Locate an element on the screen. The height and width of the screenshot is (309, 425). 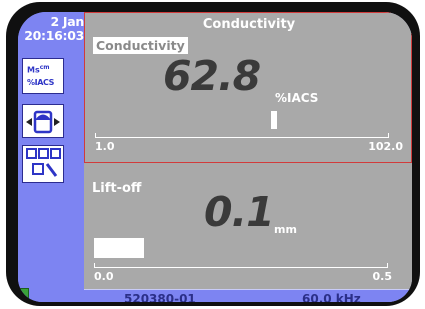
date-time: 2 Jan 20:16:03 is located at coordinates (51, 29).